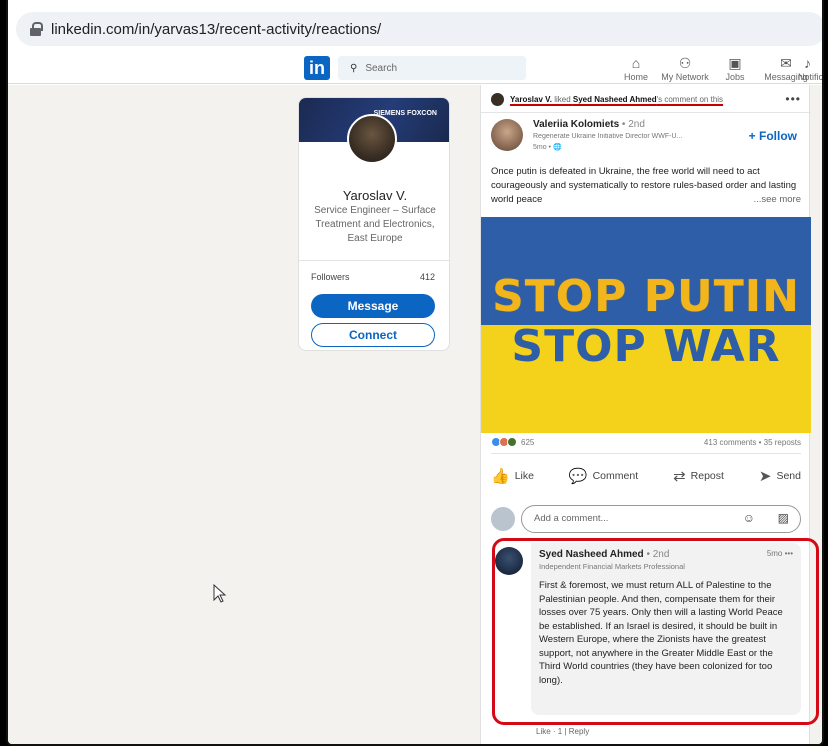 The image size is (828, 746). What do you see at coordinates (655, 631) in the screenshot?
I see `highlight-annotation-box` at bounding box center [655, 631].